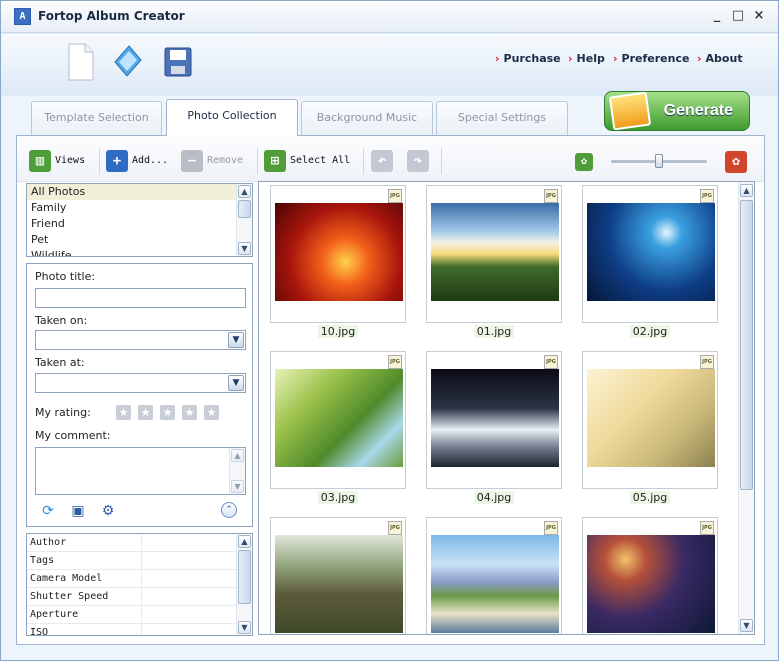 The height and width of the screenshot is (661, 779). Describe the element at coordinates (139, 208) in the screenshot. I see `list-item-album: Family` at that location.